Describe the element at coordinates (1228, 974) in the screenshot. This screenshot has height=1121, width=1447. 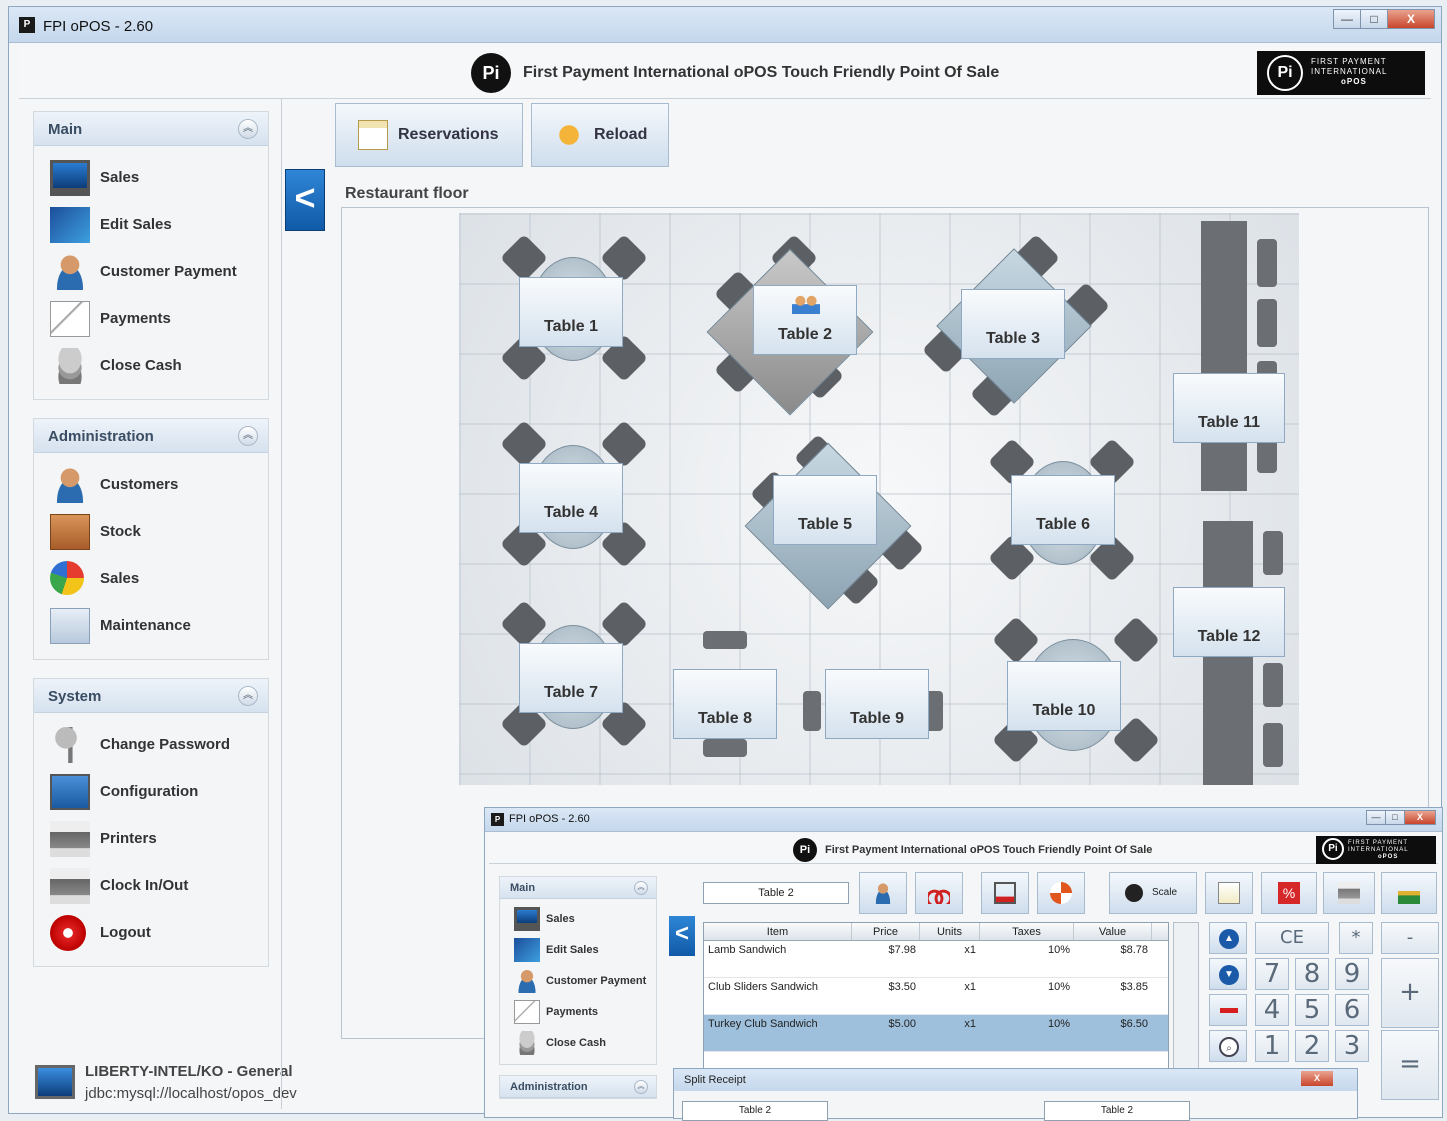
I see `line-down-button: ▼` at that location.